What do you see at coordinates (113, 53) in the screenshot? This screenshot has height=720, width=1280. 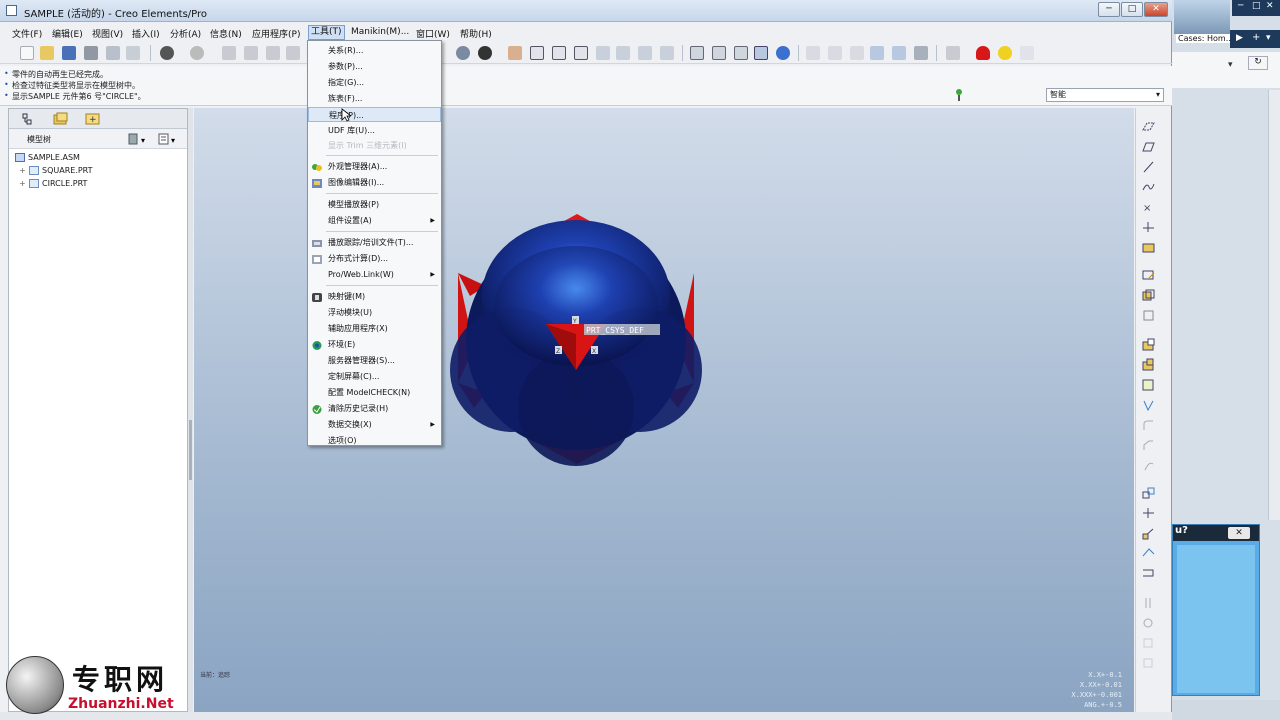 I see `window-icon` at bounding box center [113, 53].